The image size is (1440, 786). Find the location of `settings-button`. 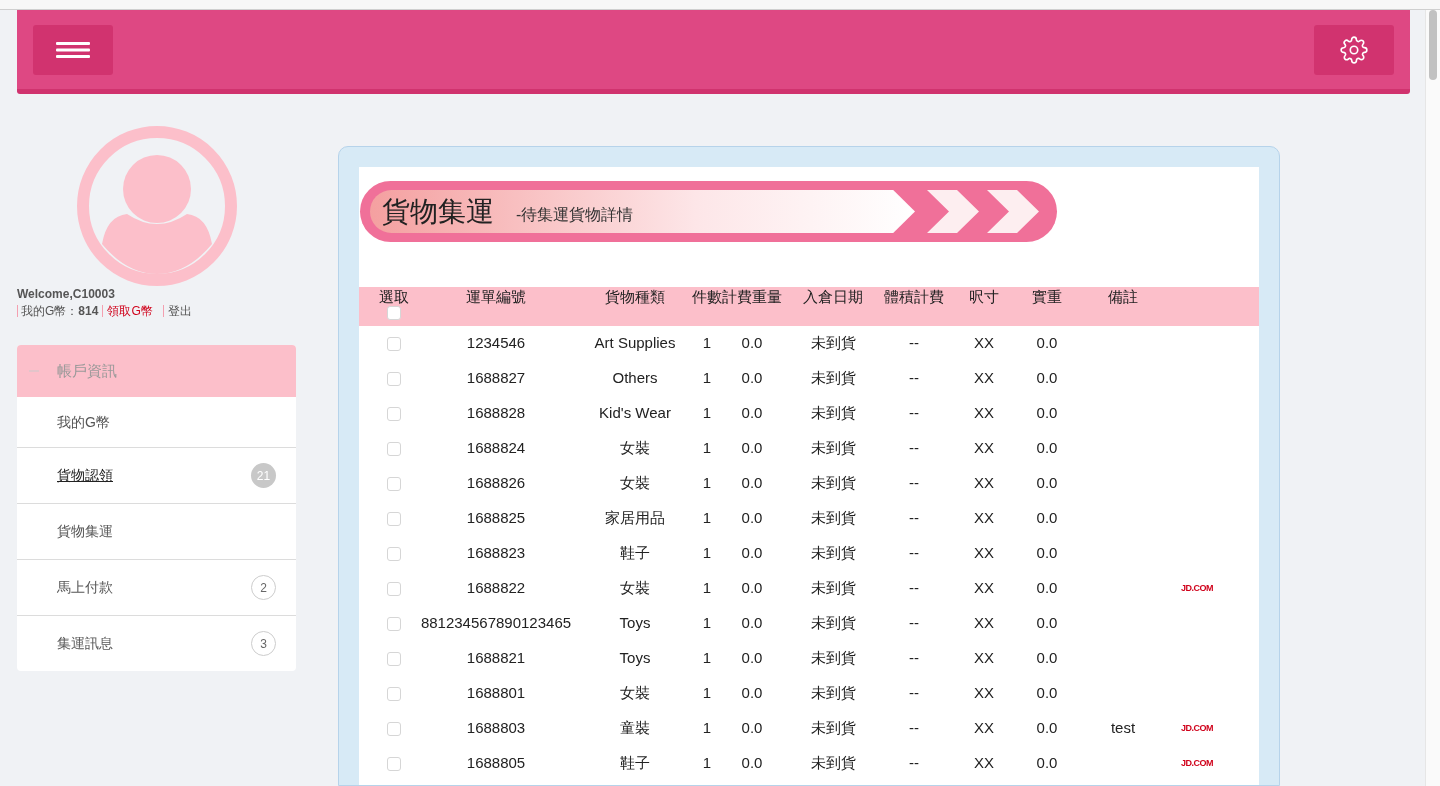

settings-button is located at coordinates (1354, 49).